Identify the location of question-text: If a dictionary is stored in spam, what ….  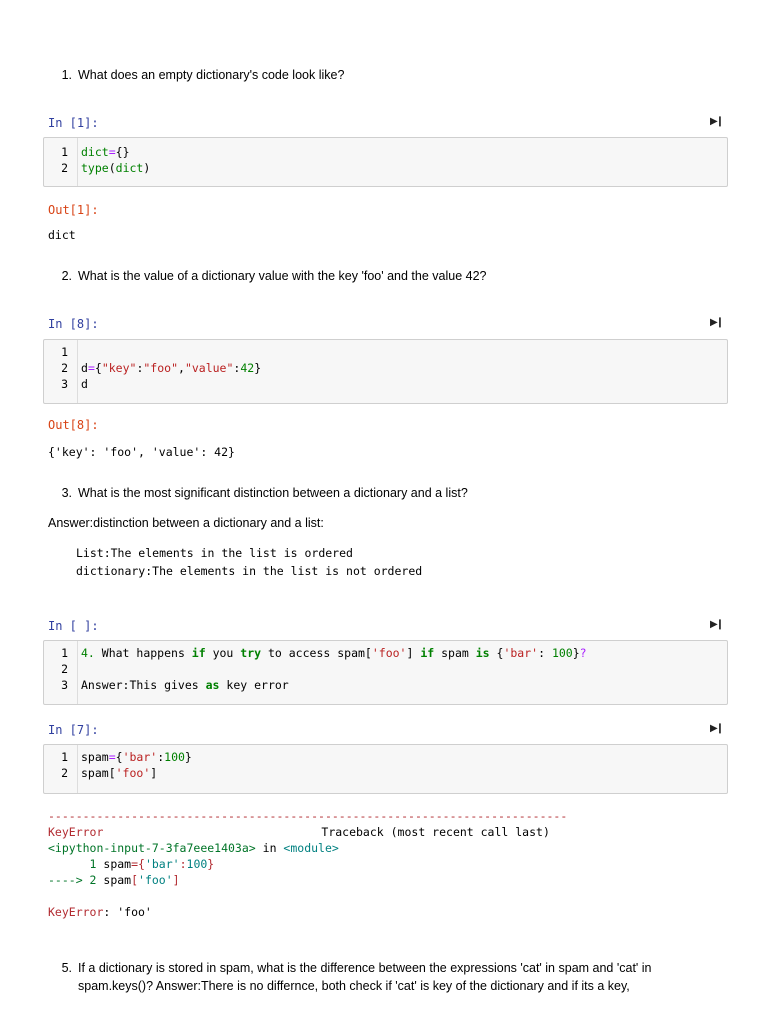
(365, 968).